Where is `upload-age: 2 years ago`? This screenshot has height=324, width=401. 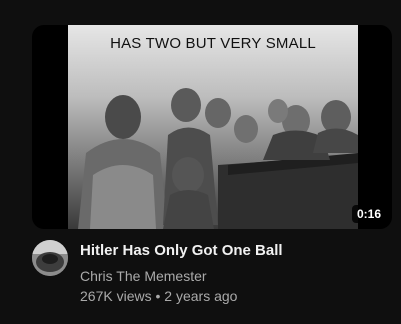
upload-age: 2 years ago is located at coordinates (201, 296).